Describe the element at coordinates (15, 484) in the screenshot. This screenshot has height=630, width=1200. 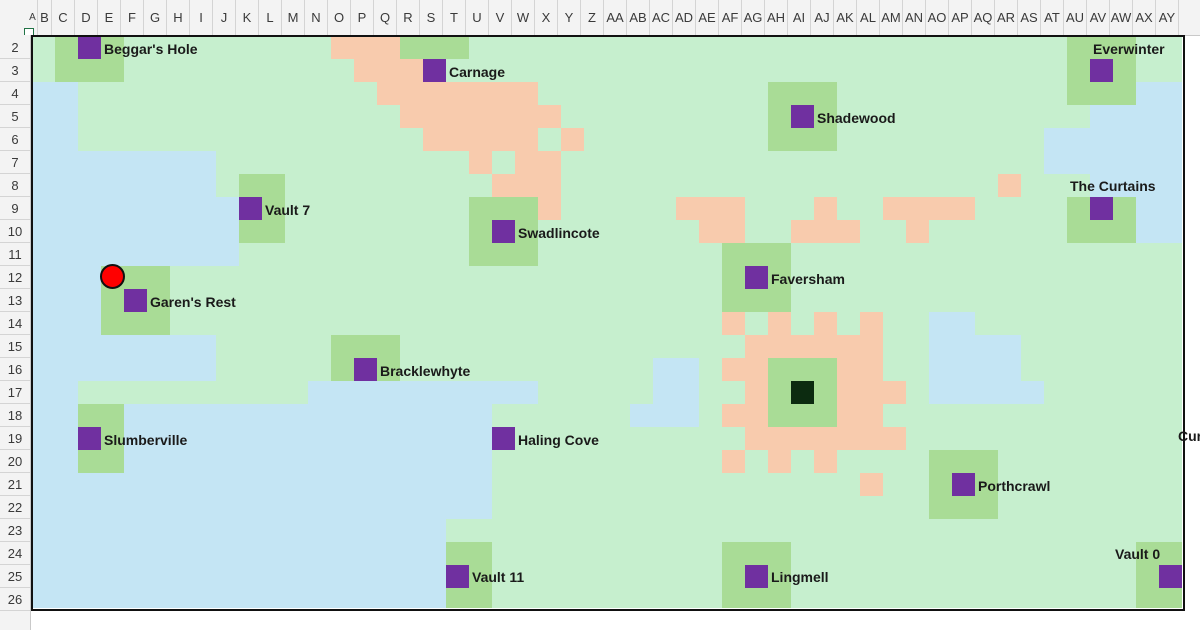
I see `row-header-21: 21` at that location.